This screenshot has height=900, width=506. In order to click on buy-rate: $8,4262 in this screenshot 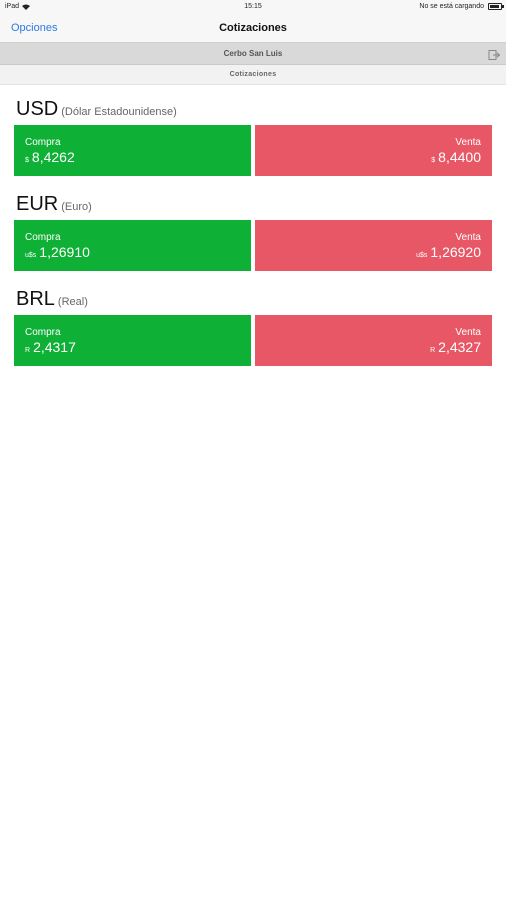, I will do `click(50, 157)`.